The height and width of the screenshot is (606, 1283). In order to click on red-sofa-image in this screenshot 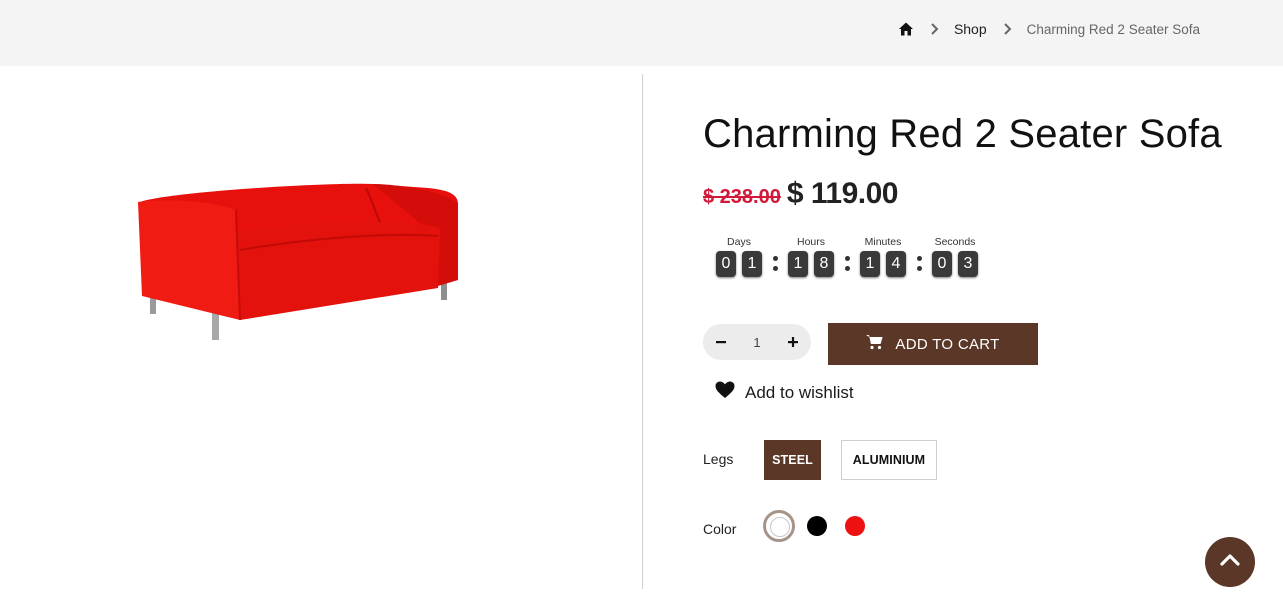, I will do `click(298, 260)`.